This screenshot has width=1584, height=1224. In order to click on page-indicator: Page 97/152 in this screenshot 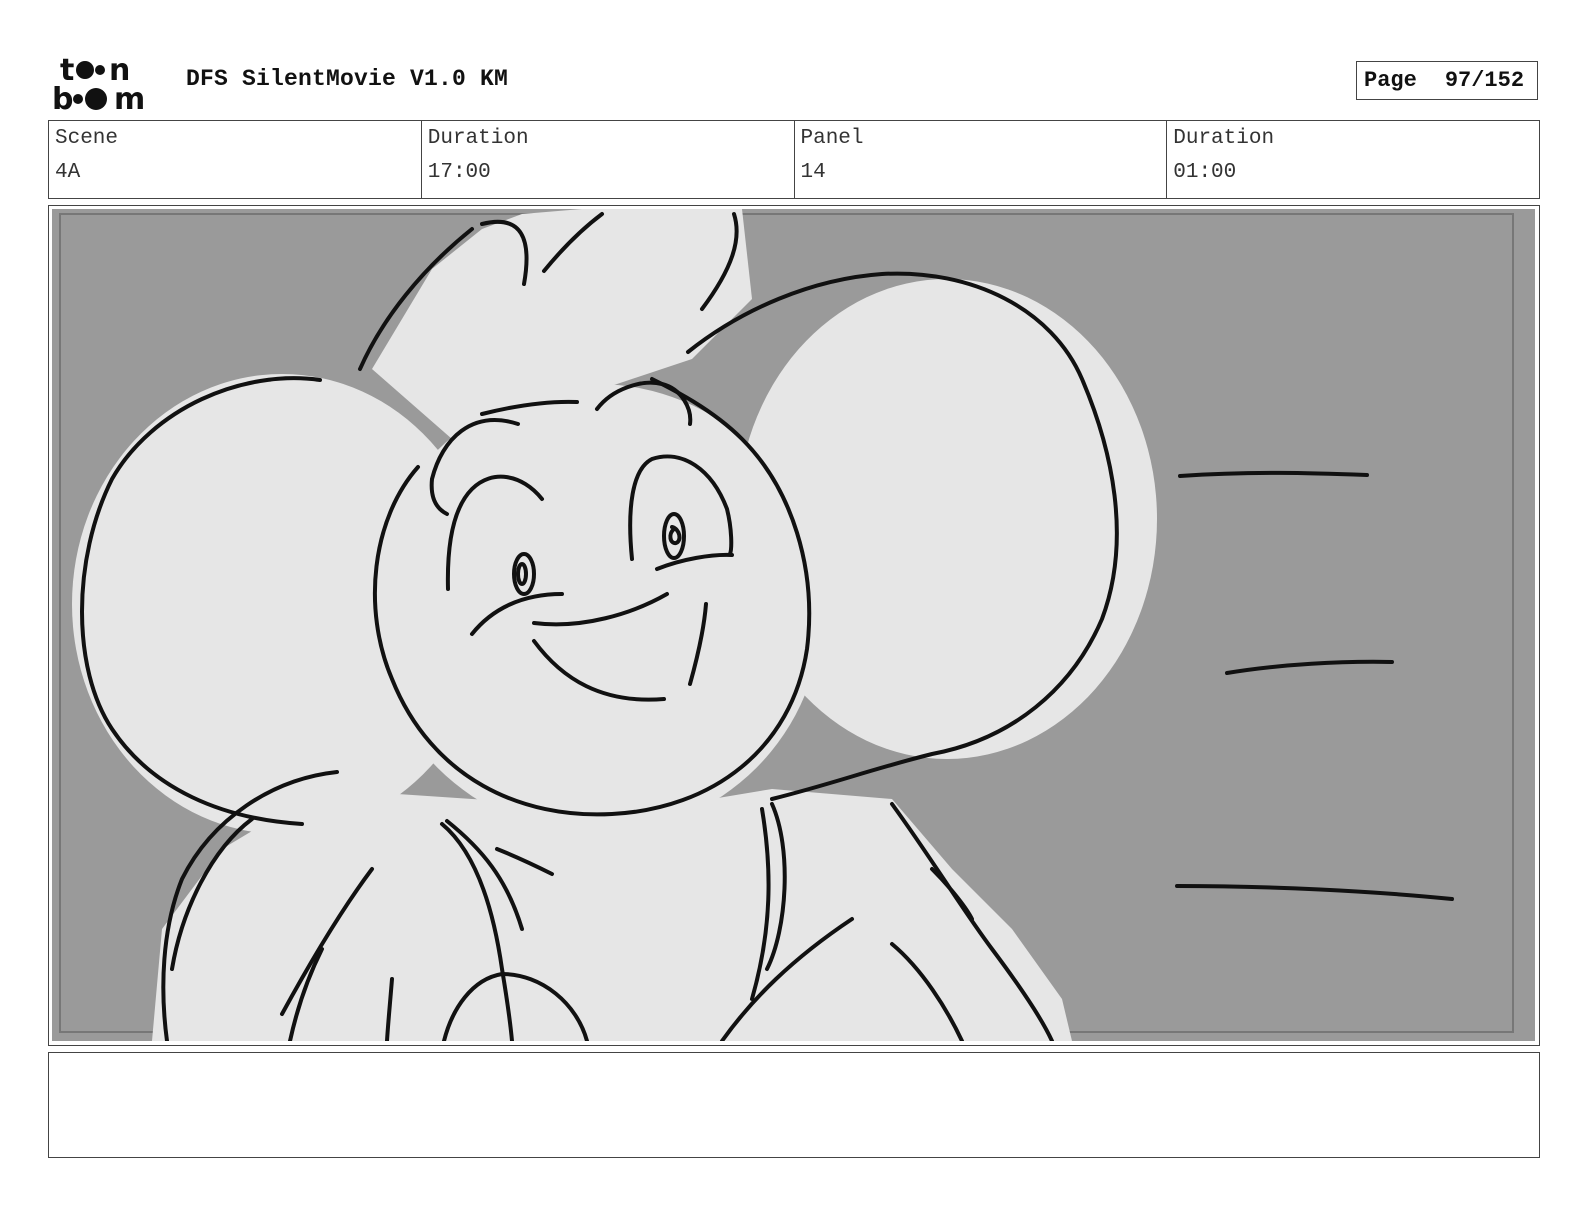, I will do `click(1447, 80)`.